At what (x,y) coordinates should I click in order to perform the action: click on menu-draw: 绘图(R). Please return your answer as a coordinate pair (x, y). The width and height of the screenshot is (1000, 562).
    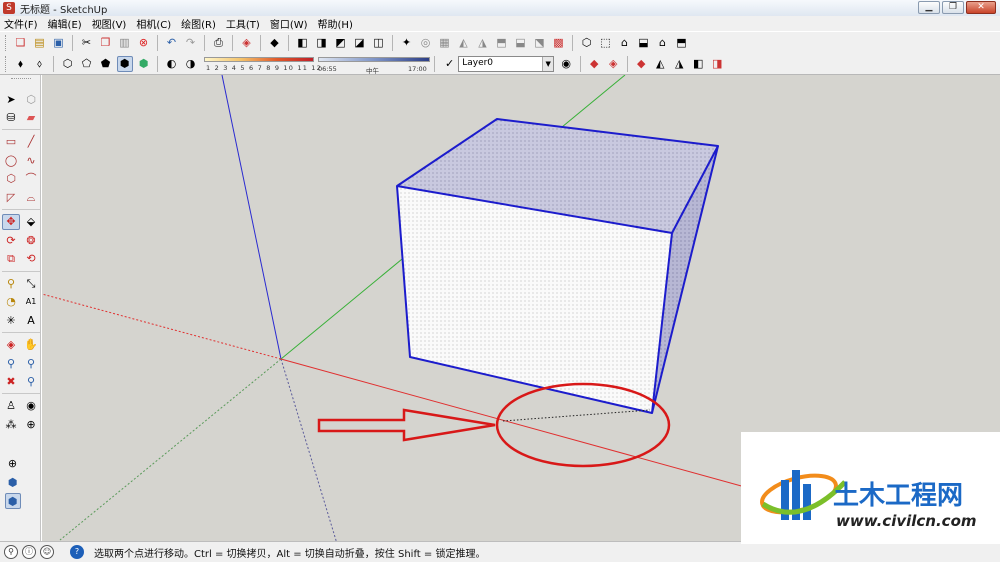
    Looking at the image, I should click on (198, 23).